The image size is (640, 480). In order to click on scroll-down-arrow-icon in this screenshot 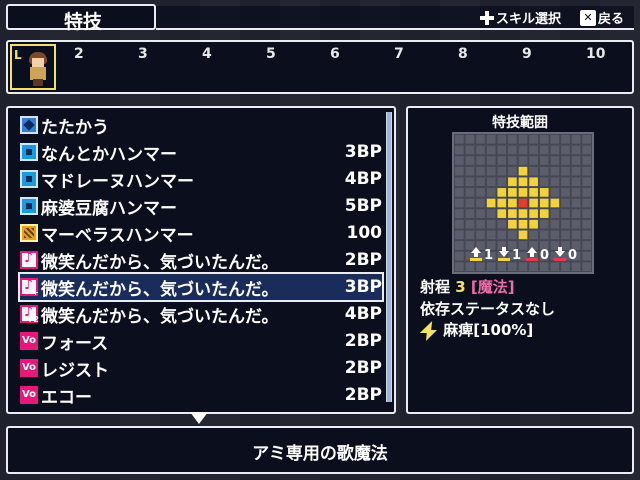, I will do `click(199, 418)`.